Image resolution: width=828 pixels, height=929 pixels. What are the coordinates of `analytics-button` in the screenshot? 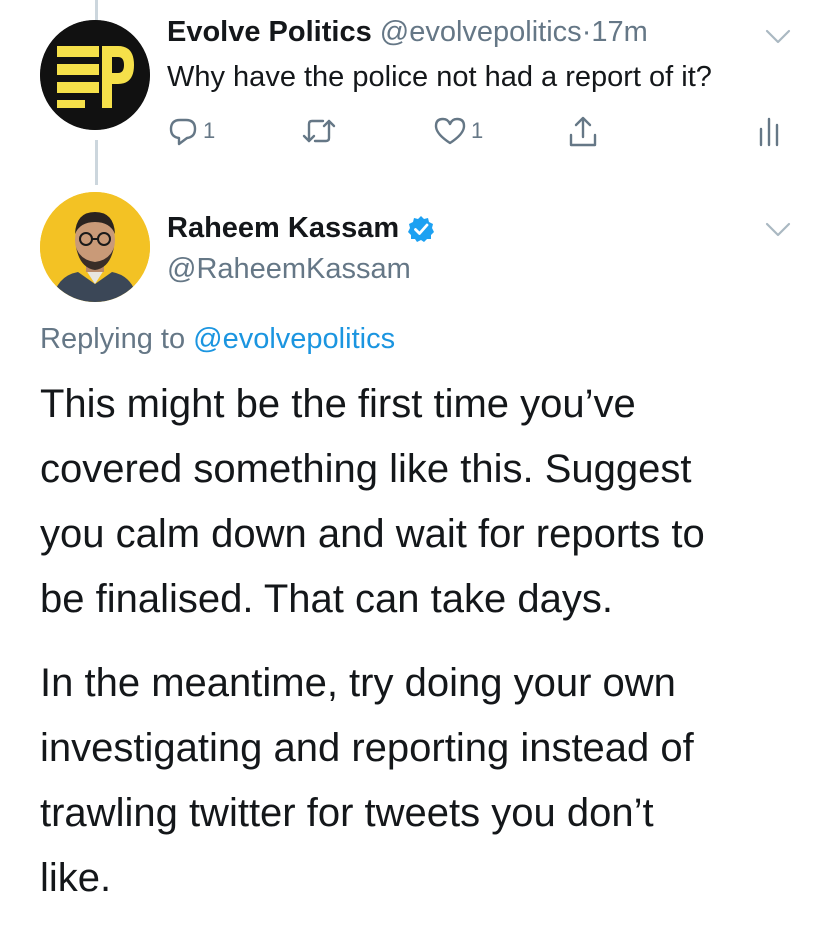 It's located at (769, 131).